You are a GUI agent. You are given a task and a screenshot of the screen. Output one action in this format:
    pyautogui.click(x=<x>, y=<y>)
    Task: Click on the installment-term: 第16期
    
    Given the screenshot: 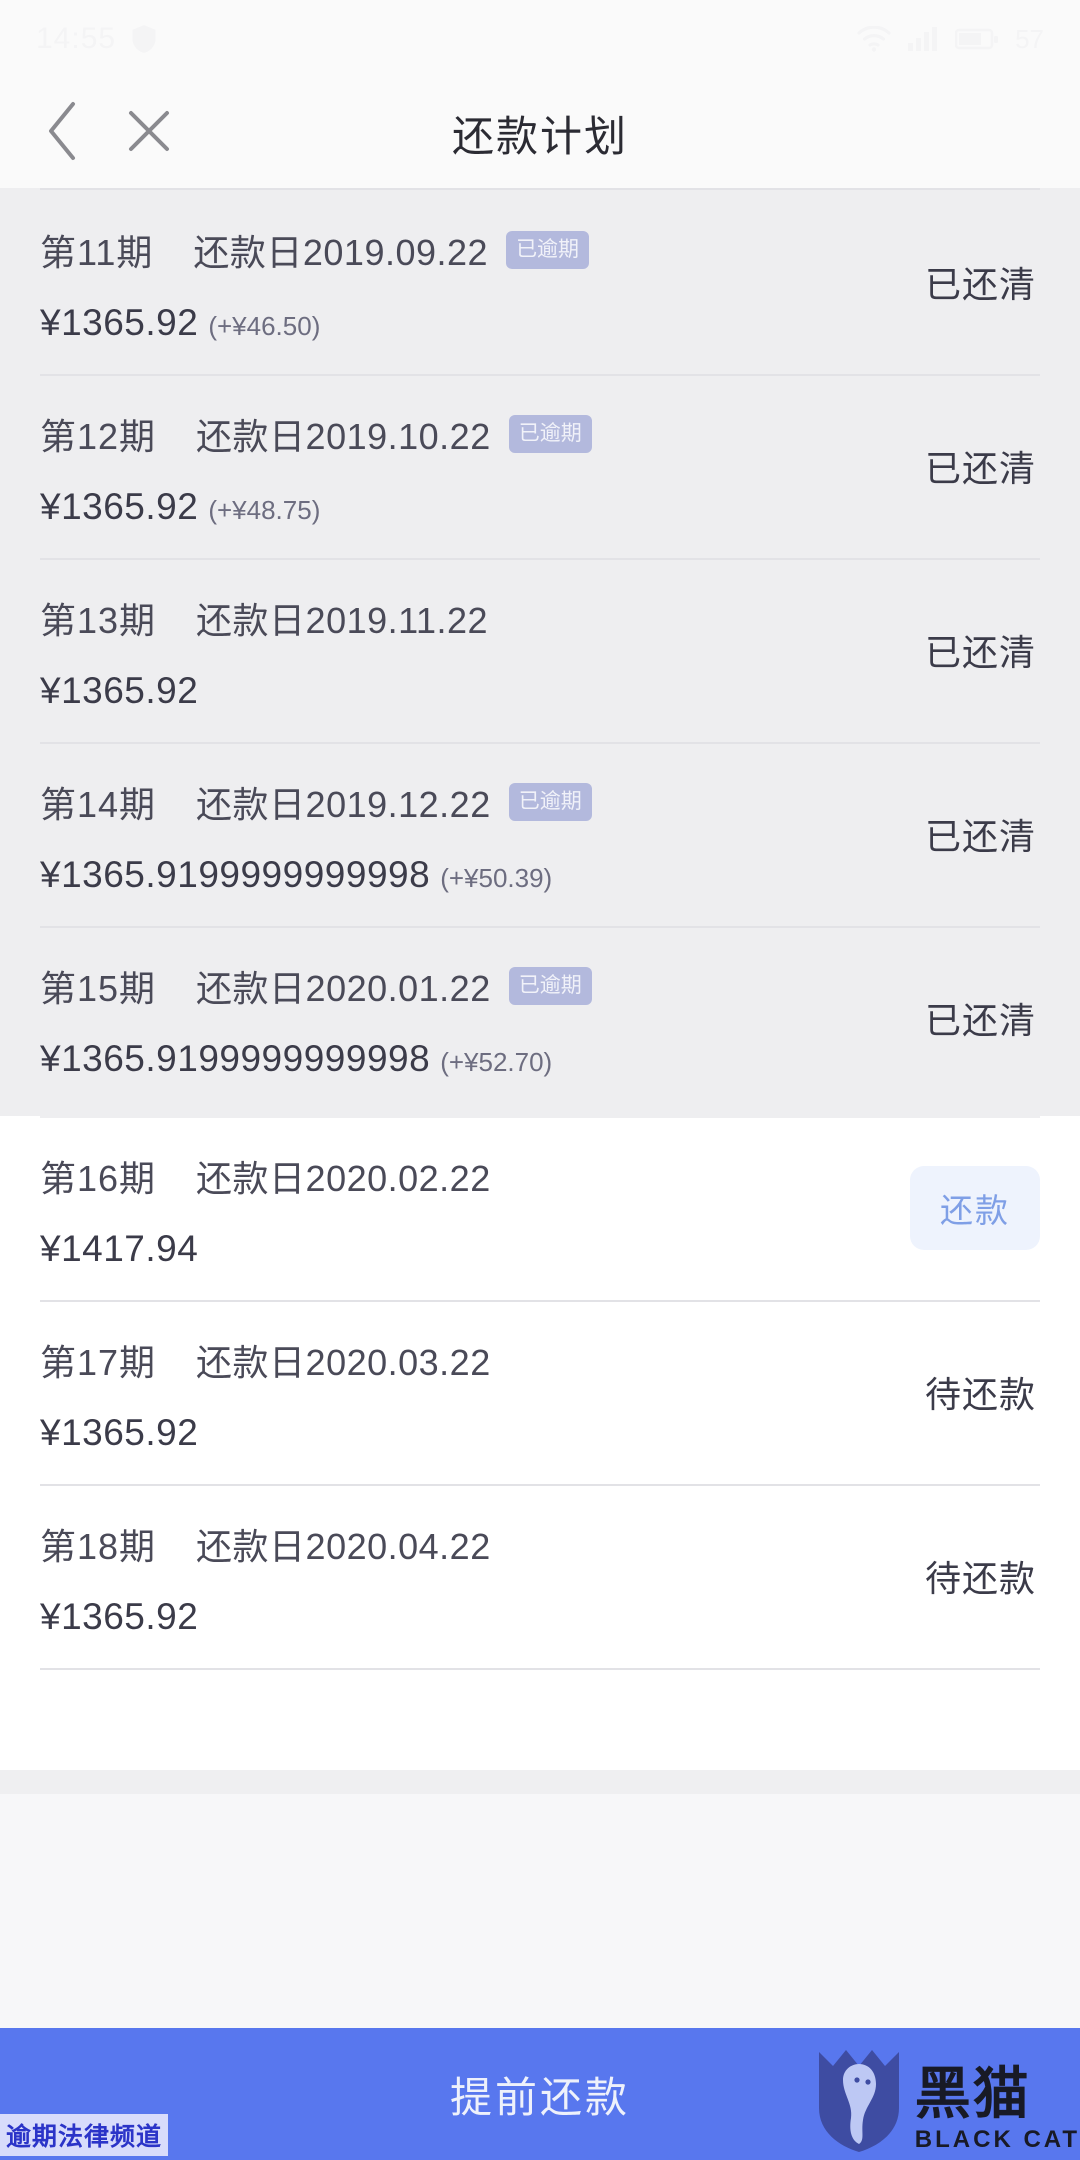 What is the action you would take?
    pyautogui.click(x=98, y=1178)
    